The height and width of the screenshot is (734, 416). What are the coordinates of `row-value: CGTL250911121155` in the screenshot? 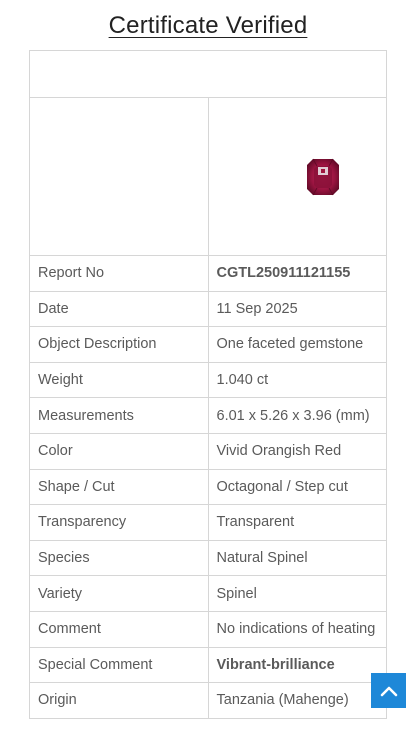 It's located at (297, 273).